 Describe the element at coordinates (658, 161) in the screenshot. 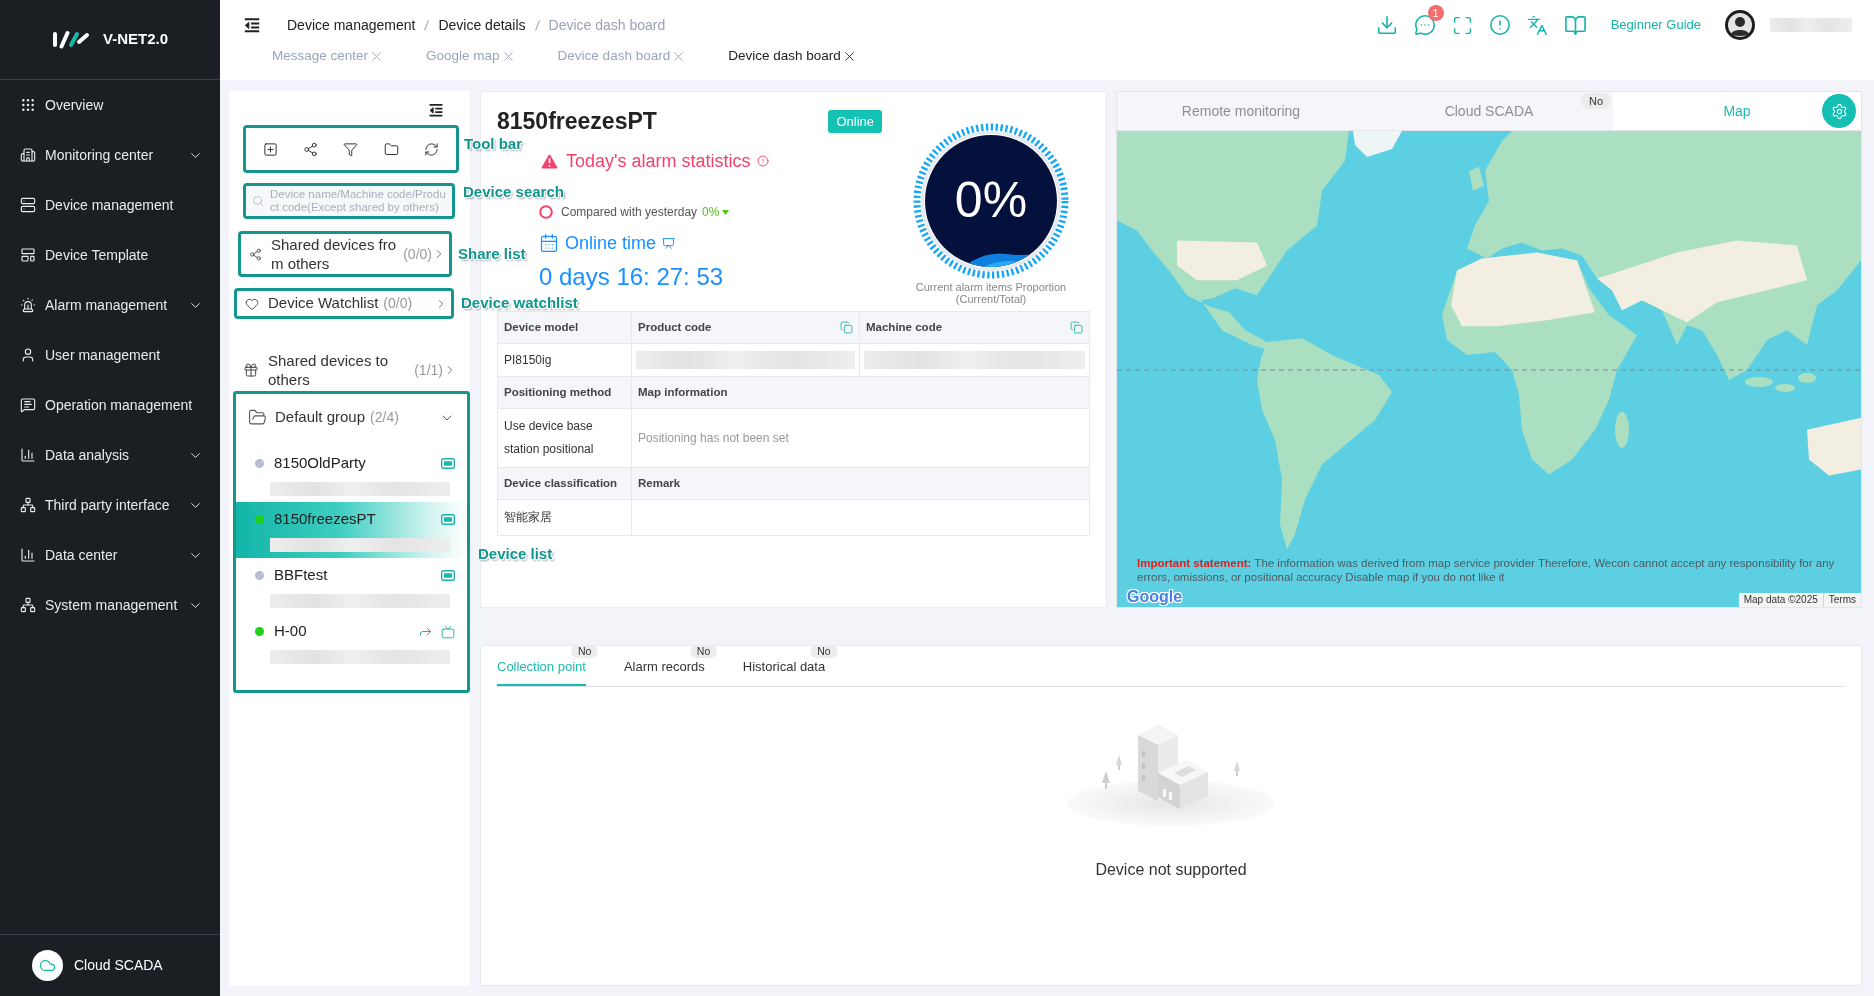

I see `alarm-title: Today's alarm statistics` at that location.